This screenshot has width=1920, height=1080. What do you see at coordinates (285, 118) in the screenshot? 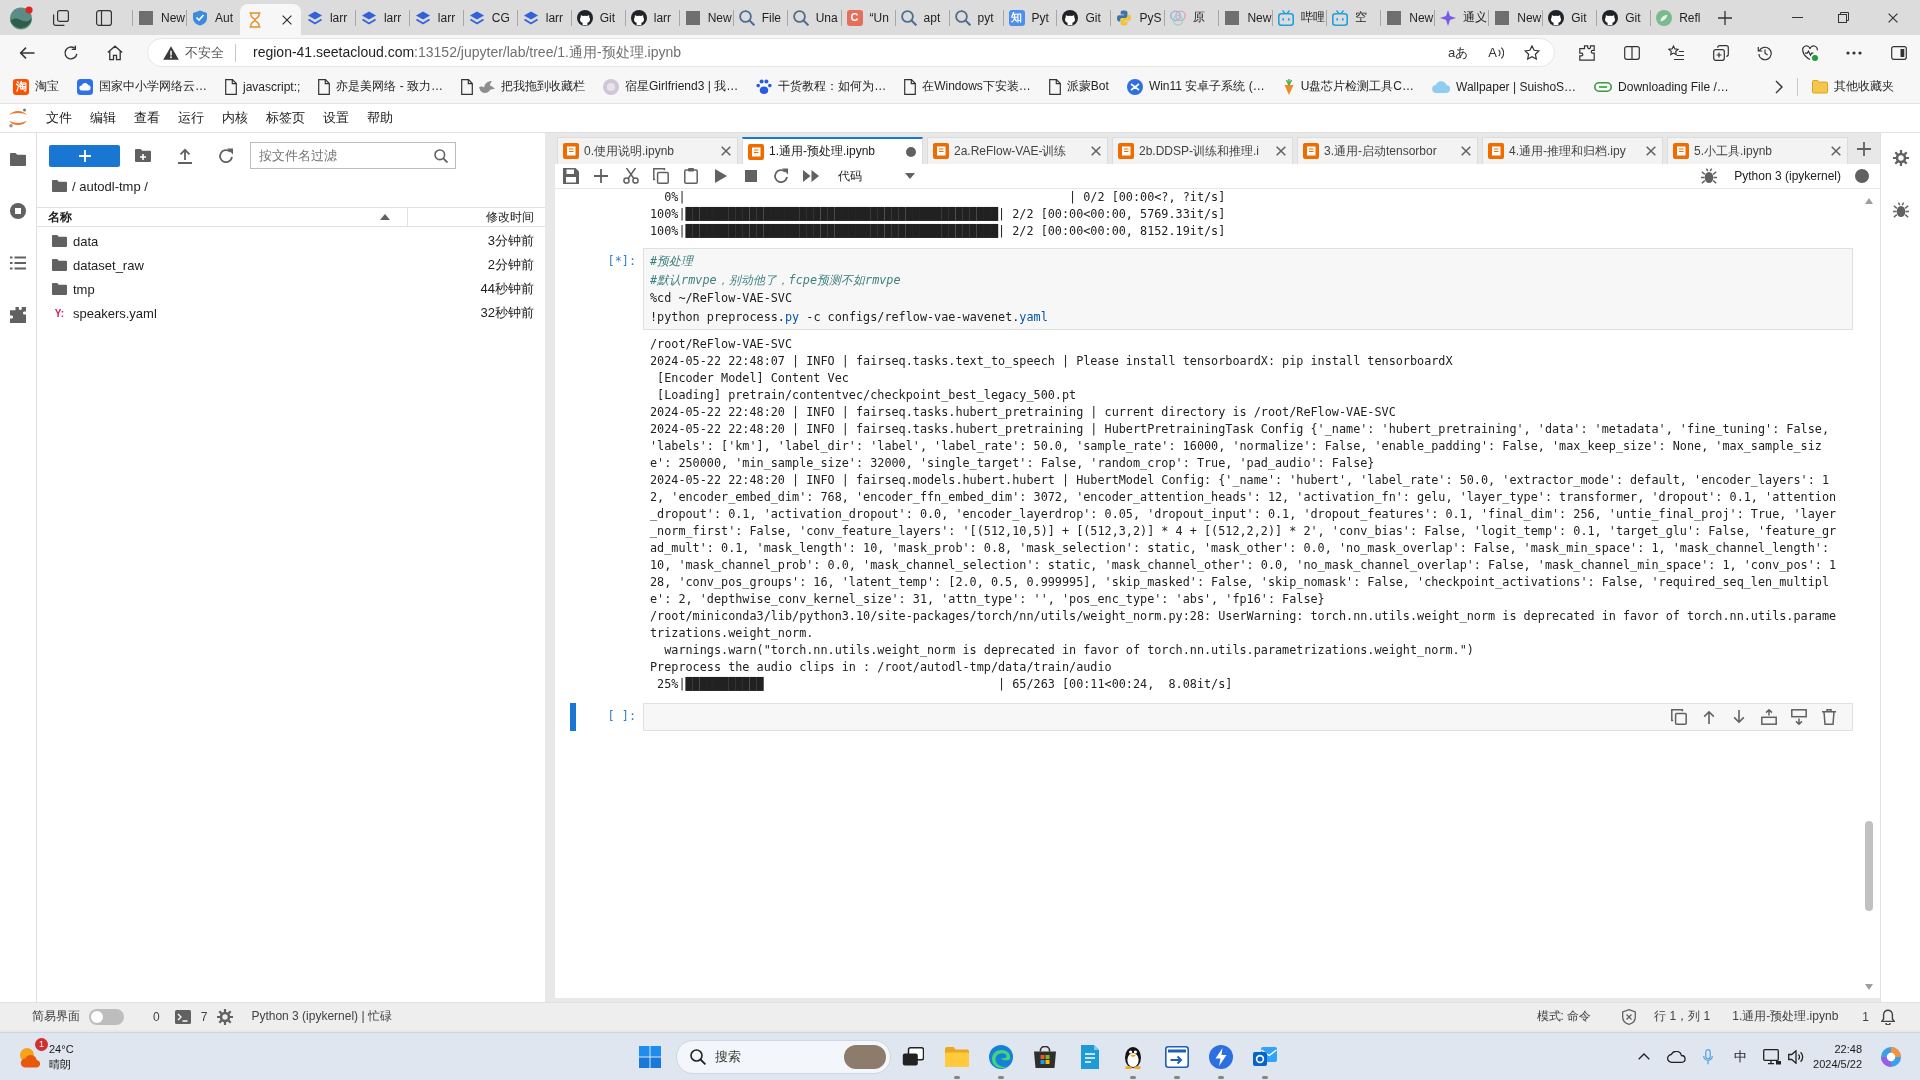
I see `menu-item: 标签页` at bounding box center [285, 118].